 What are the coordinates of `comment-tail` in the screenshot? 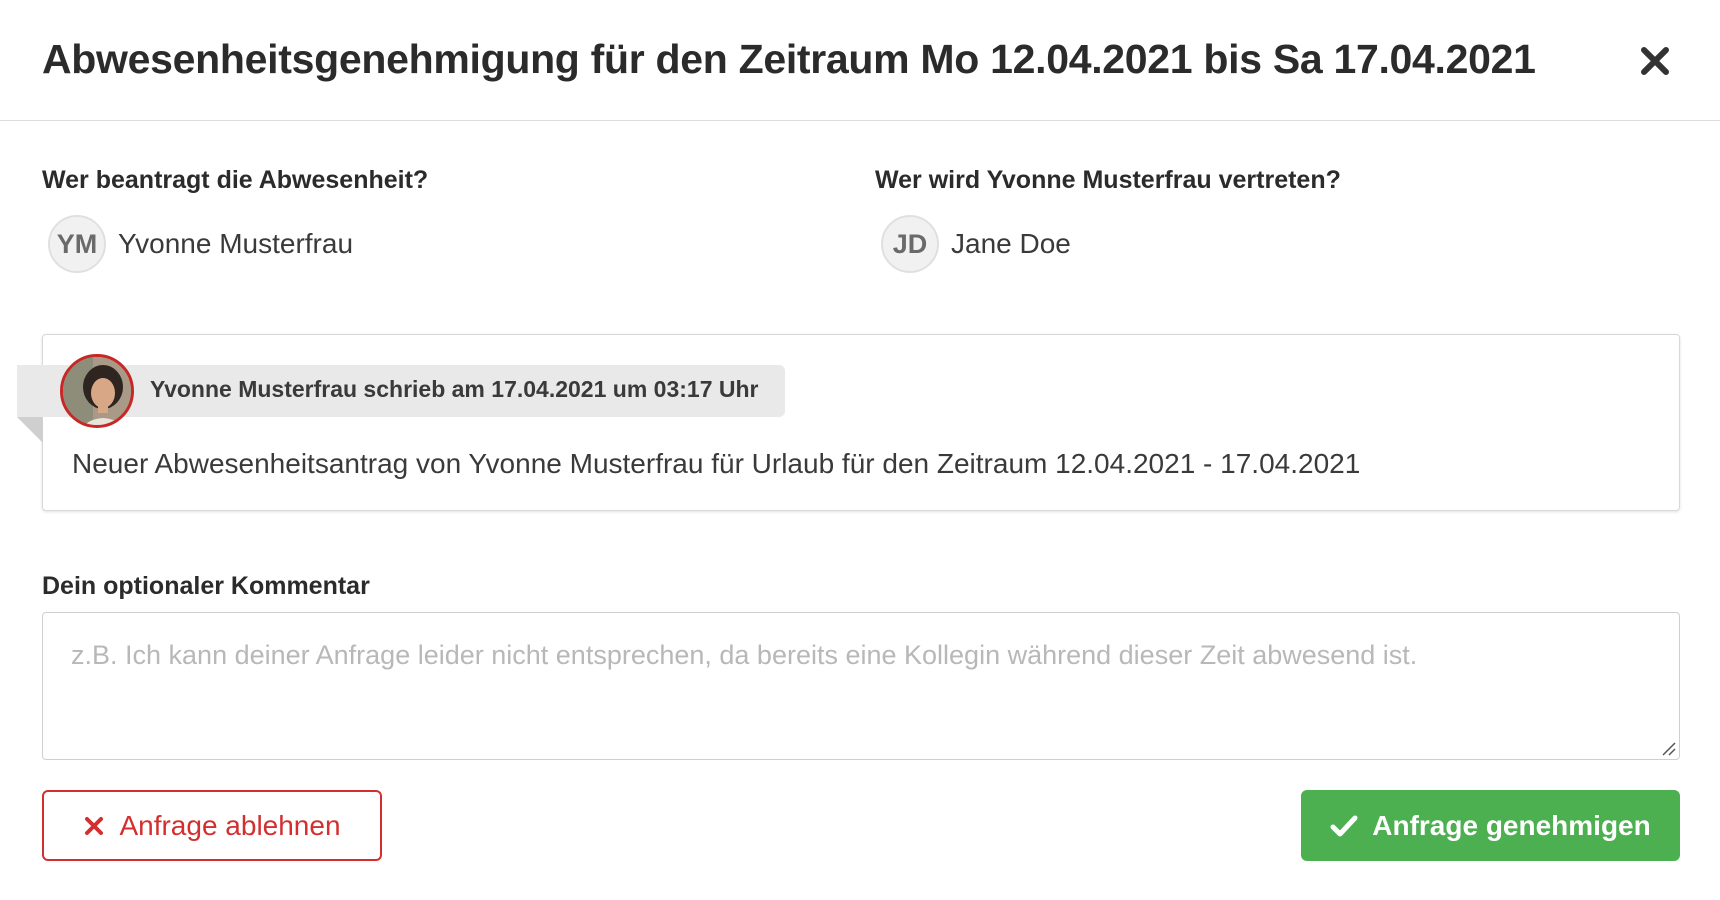 It's located at (30, 430).